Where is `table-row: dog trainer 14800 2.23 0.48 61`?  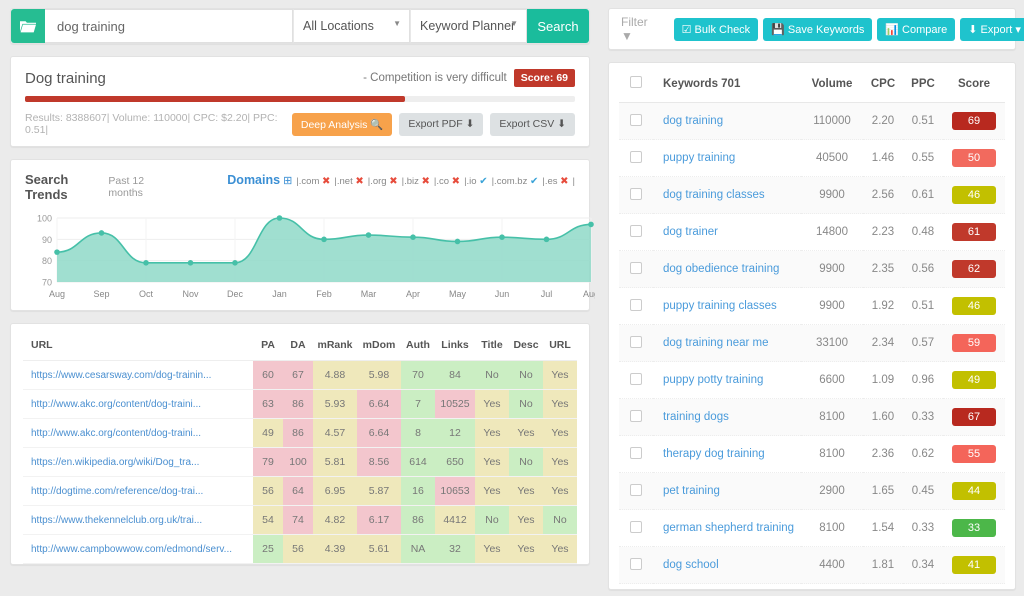
table-row: dog trainer 14800 2.23 0.48 61 is located at coordinates (812, 232).